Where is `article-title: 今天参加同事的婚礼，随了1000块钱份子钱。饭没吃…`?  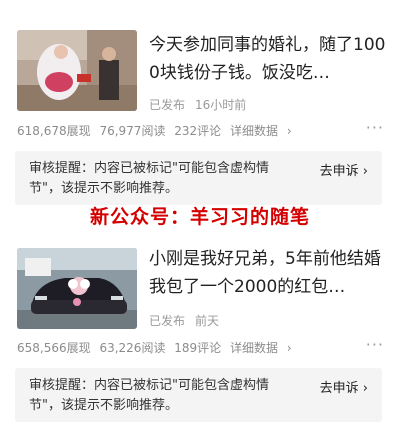 article-title: 今天参加同事的婚礼，随了1000块钱份子钱。饭没吃… is located at coordinates (268, 59).